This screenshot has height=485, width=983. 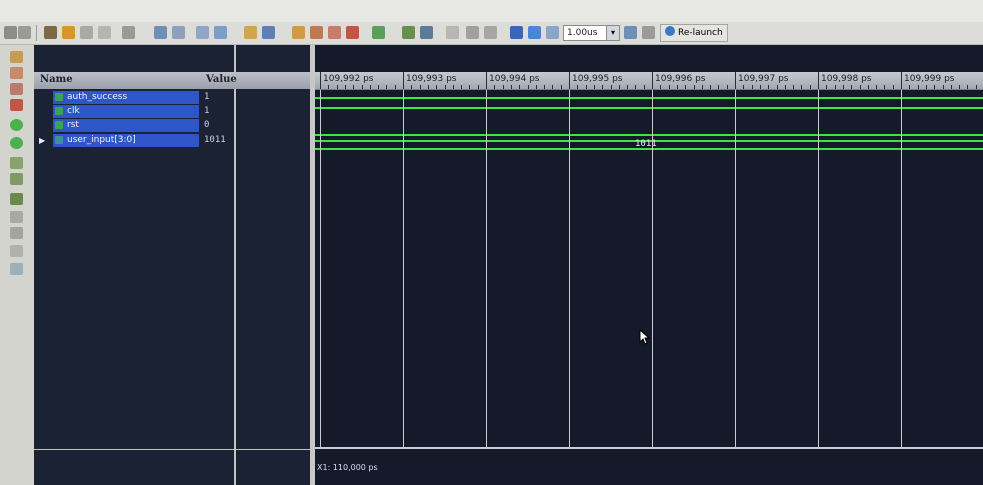 I want to click on signal-row: ▶ user_input[3:0] 1011, so click(x=172, y=140).